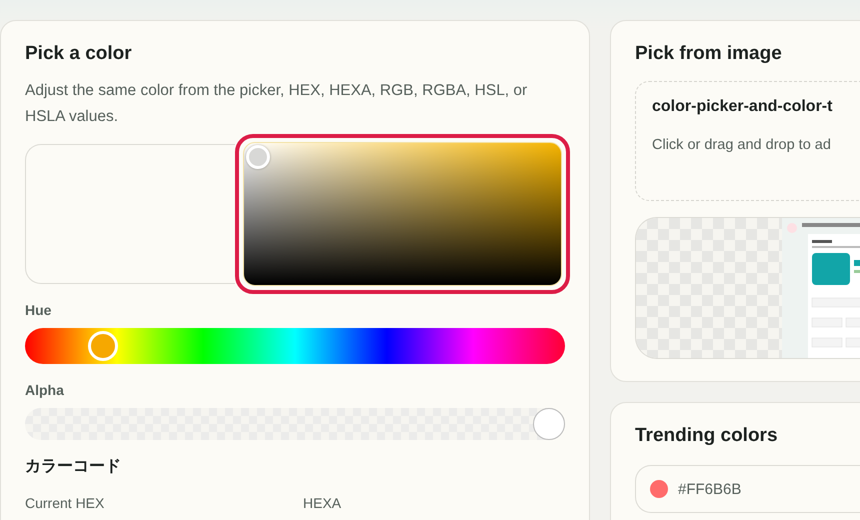 The height and width of the screenshot is (520, 860). What do you see at coordinates (710, 489) in the screenshot?
I see `color-code: #FF6B6B` at bounding box center [710, 489].